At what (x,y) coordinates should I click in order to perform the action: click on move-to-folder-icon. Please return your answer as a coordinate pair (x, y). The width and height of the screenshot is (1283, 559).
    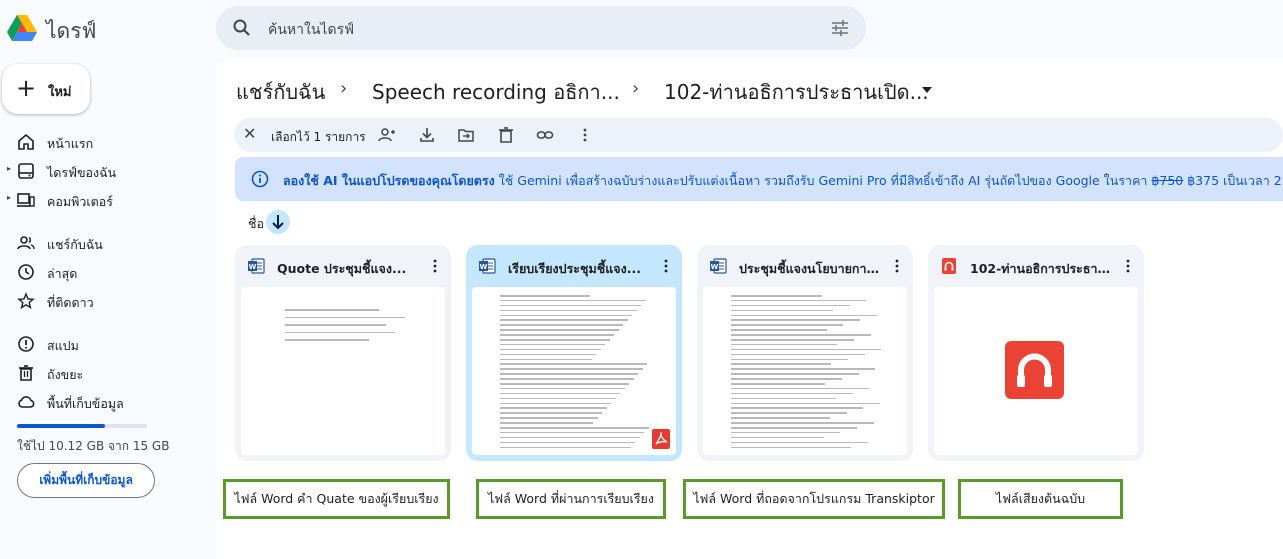
    Looking at the image, I should click on (466, 135).